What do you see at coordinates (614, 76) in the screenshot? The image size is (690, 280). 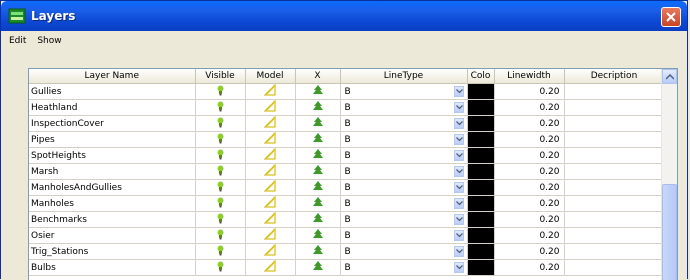 I see `col-description: Decription` at bounding box center [614, 76].